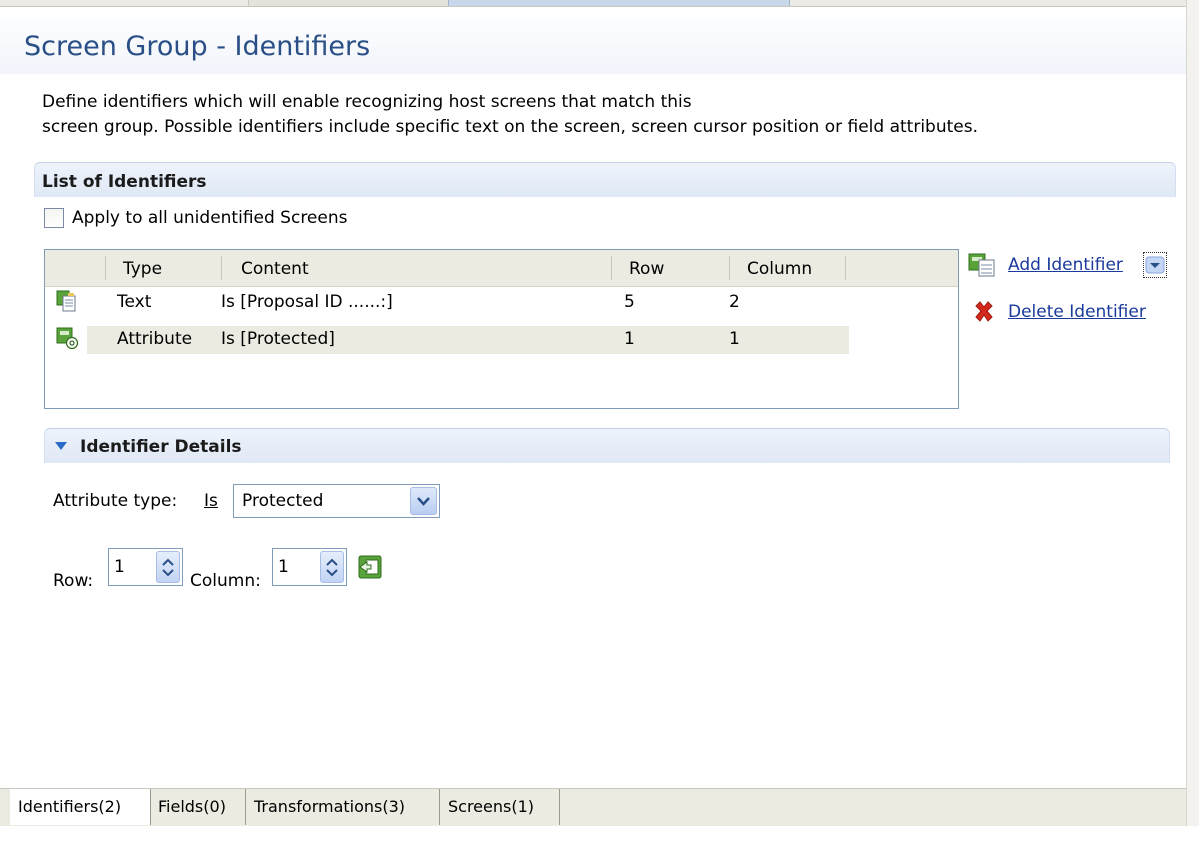  Describe the element at coordinates (119, 567) in the screenshot. I see `row-spinner-value: 1` at that location.